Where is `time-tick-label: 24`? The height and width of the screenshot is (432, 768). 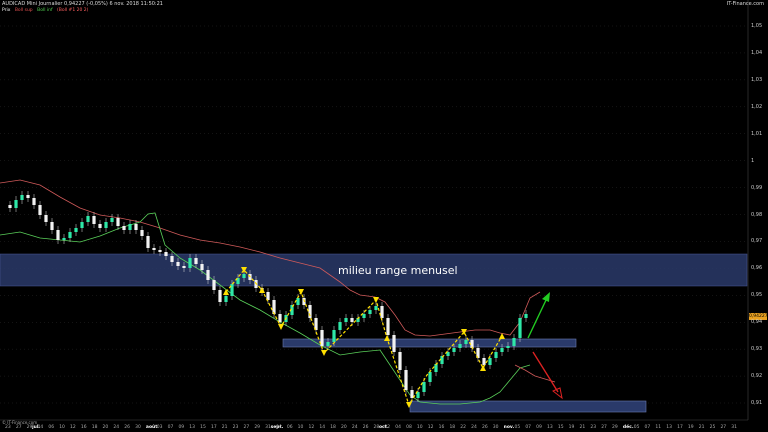 time-tick-label: 24 is located at coordinates (354, 427).